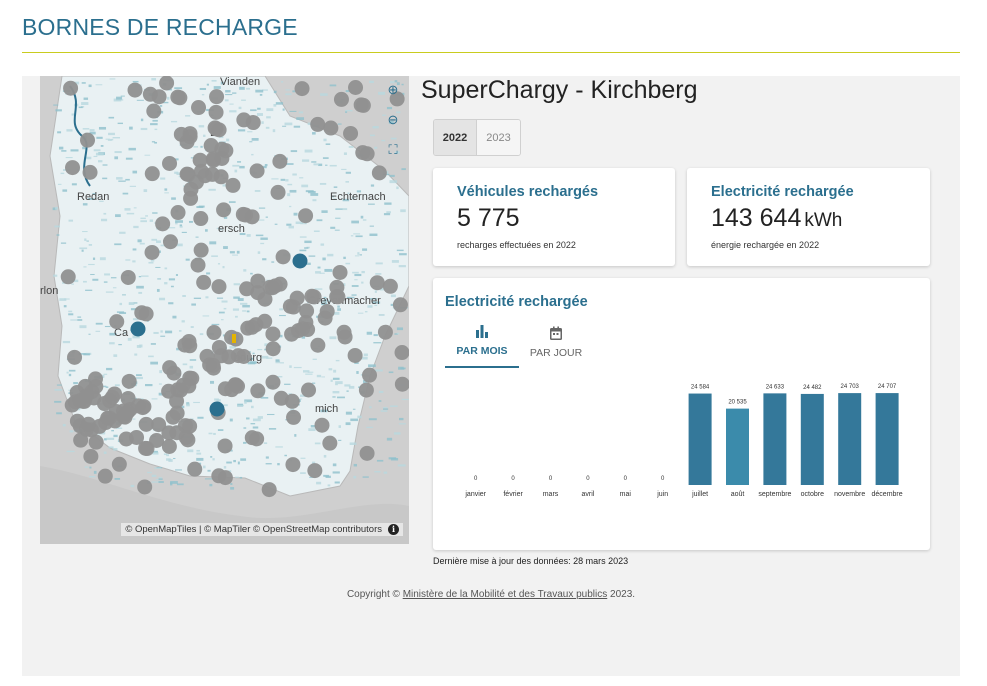 This screenshot has width=987, height=686. I want to click on bar-août, so click(737, 446).